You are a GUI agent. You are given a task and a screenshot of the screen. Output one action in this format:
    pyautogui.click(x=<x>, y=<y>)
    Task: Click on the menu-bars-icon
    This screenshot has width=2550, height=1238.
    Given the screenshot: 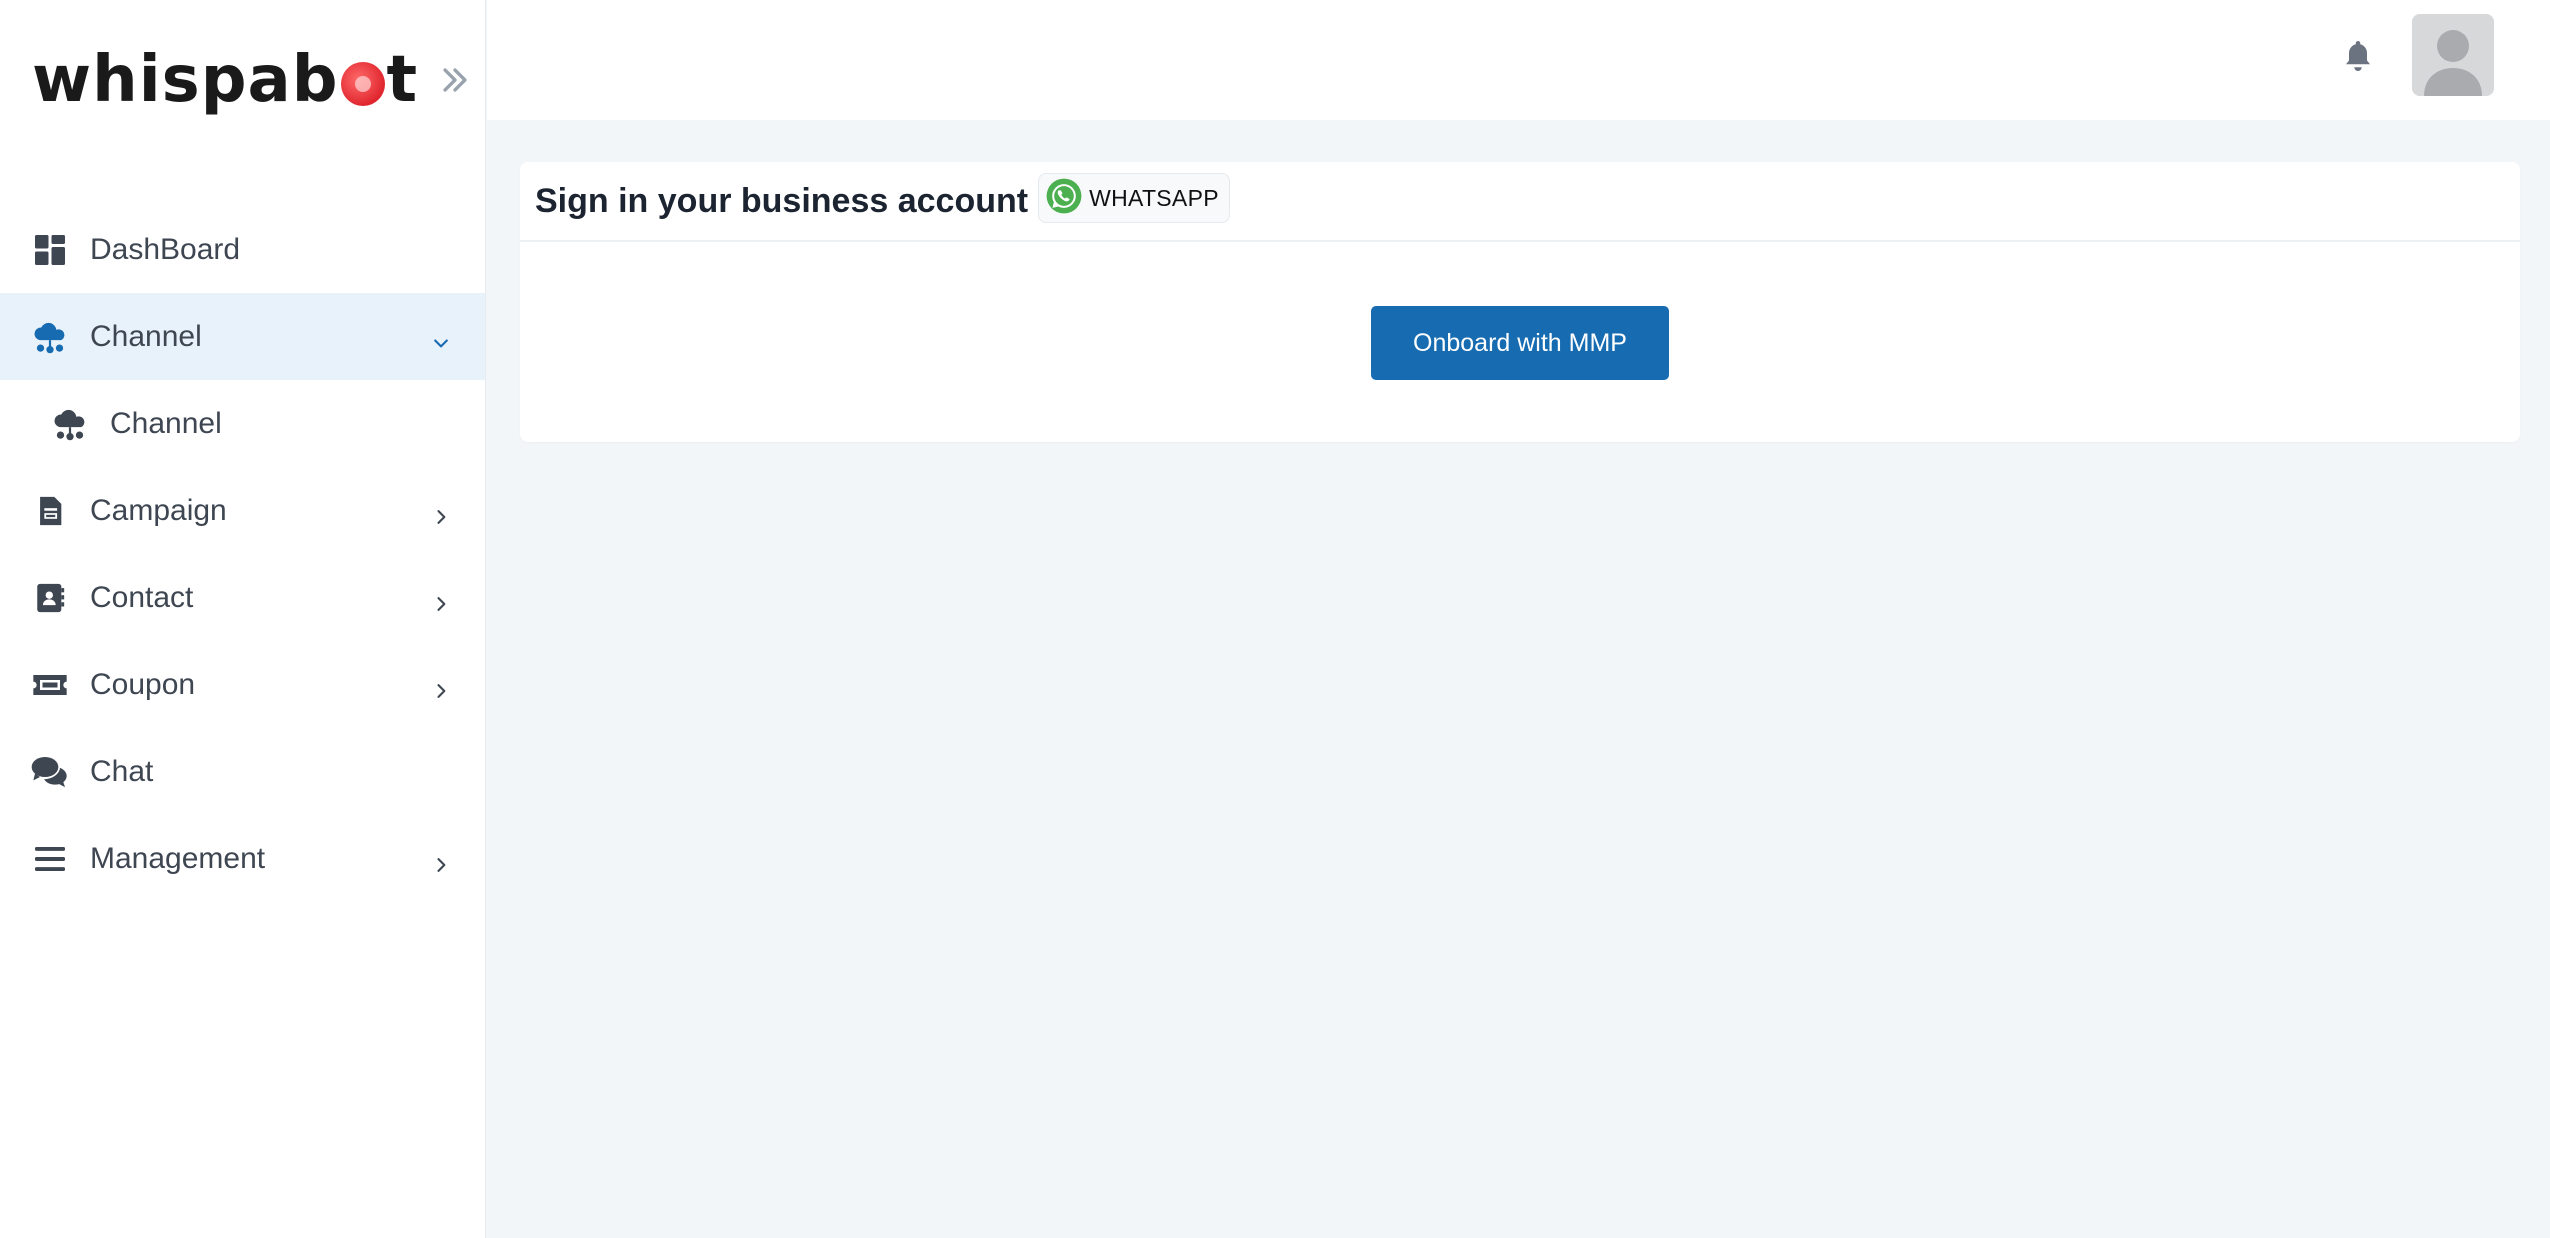 What is the action you would take?
    pyautogui.click(x=50, y=859)
    